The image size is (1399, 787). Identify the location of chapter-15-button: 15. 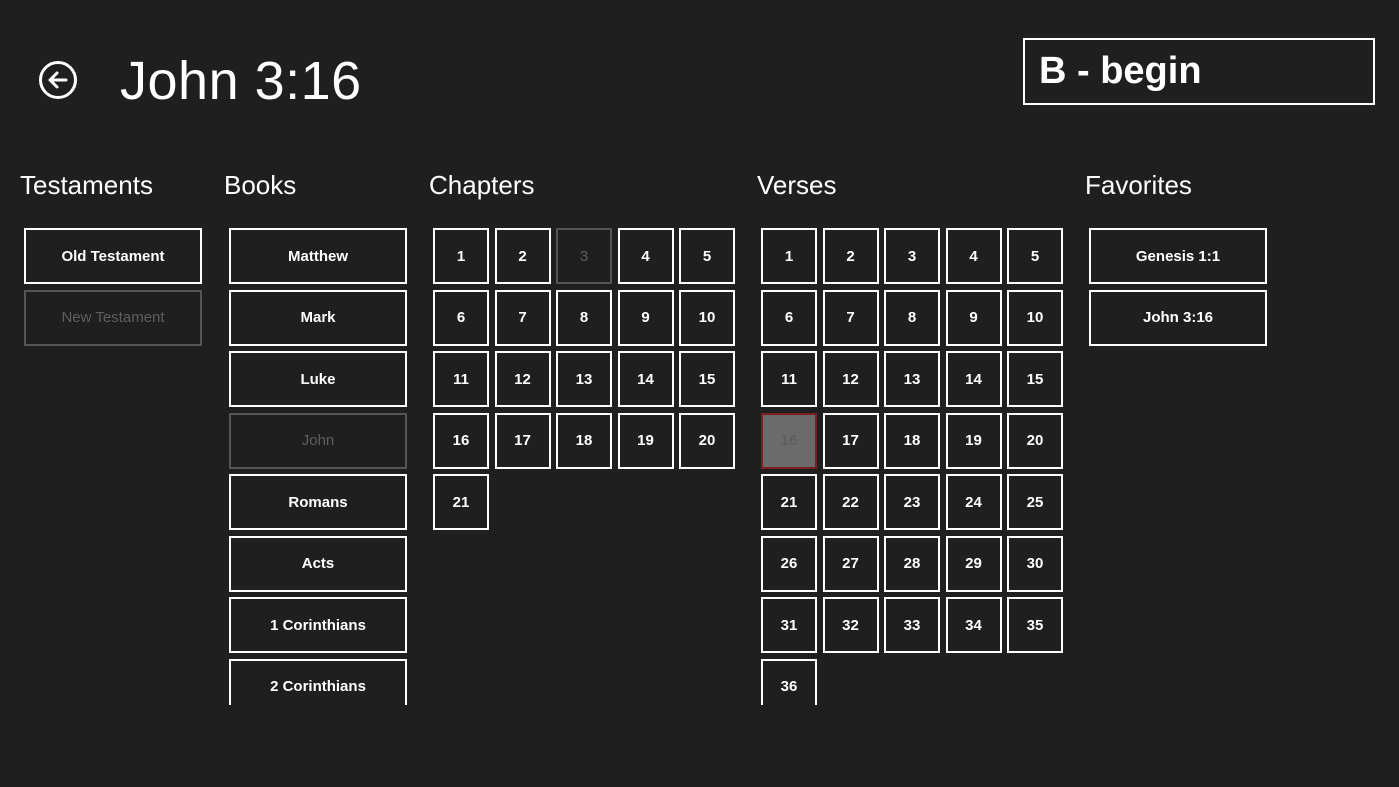
(707, 379).